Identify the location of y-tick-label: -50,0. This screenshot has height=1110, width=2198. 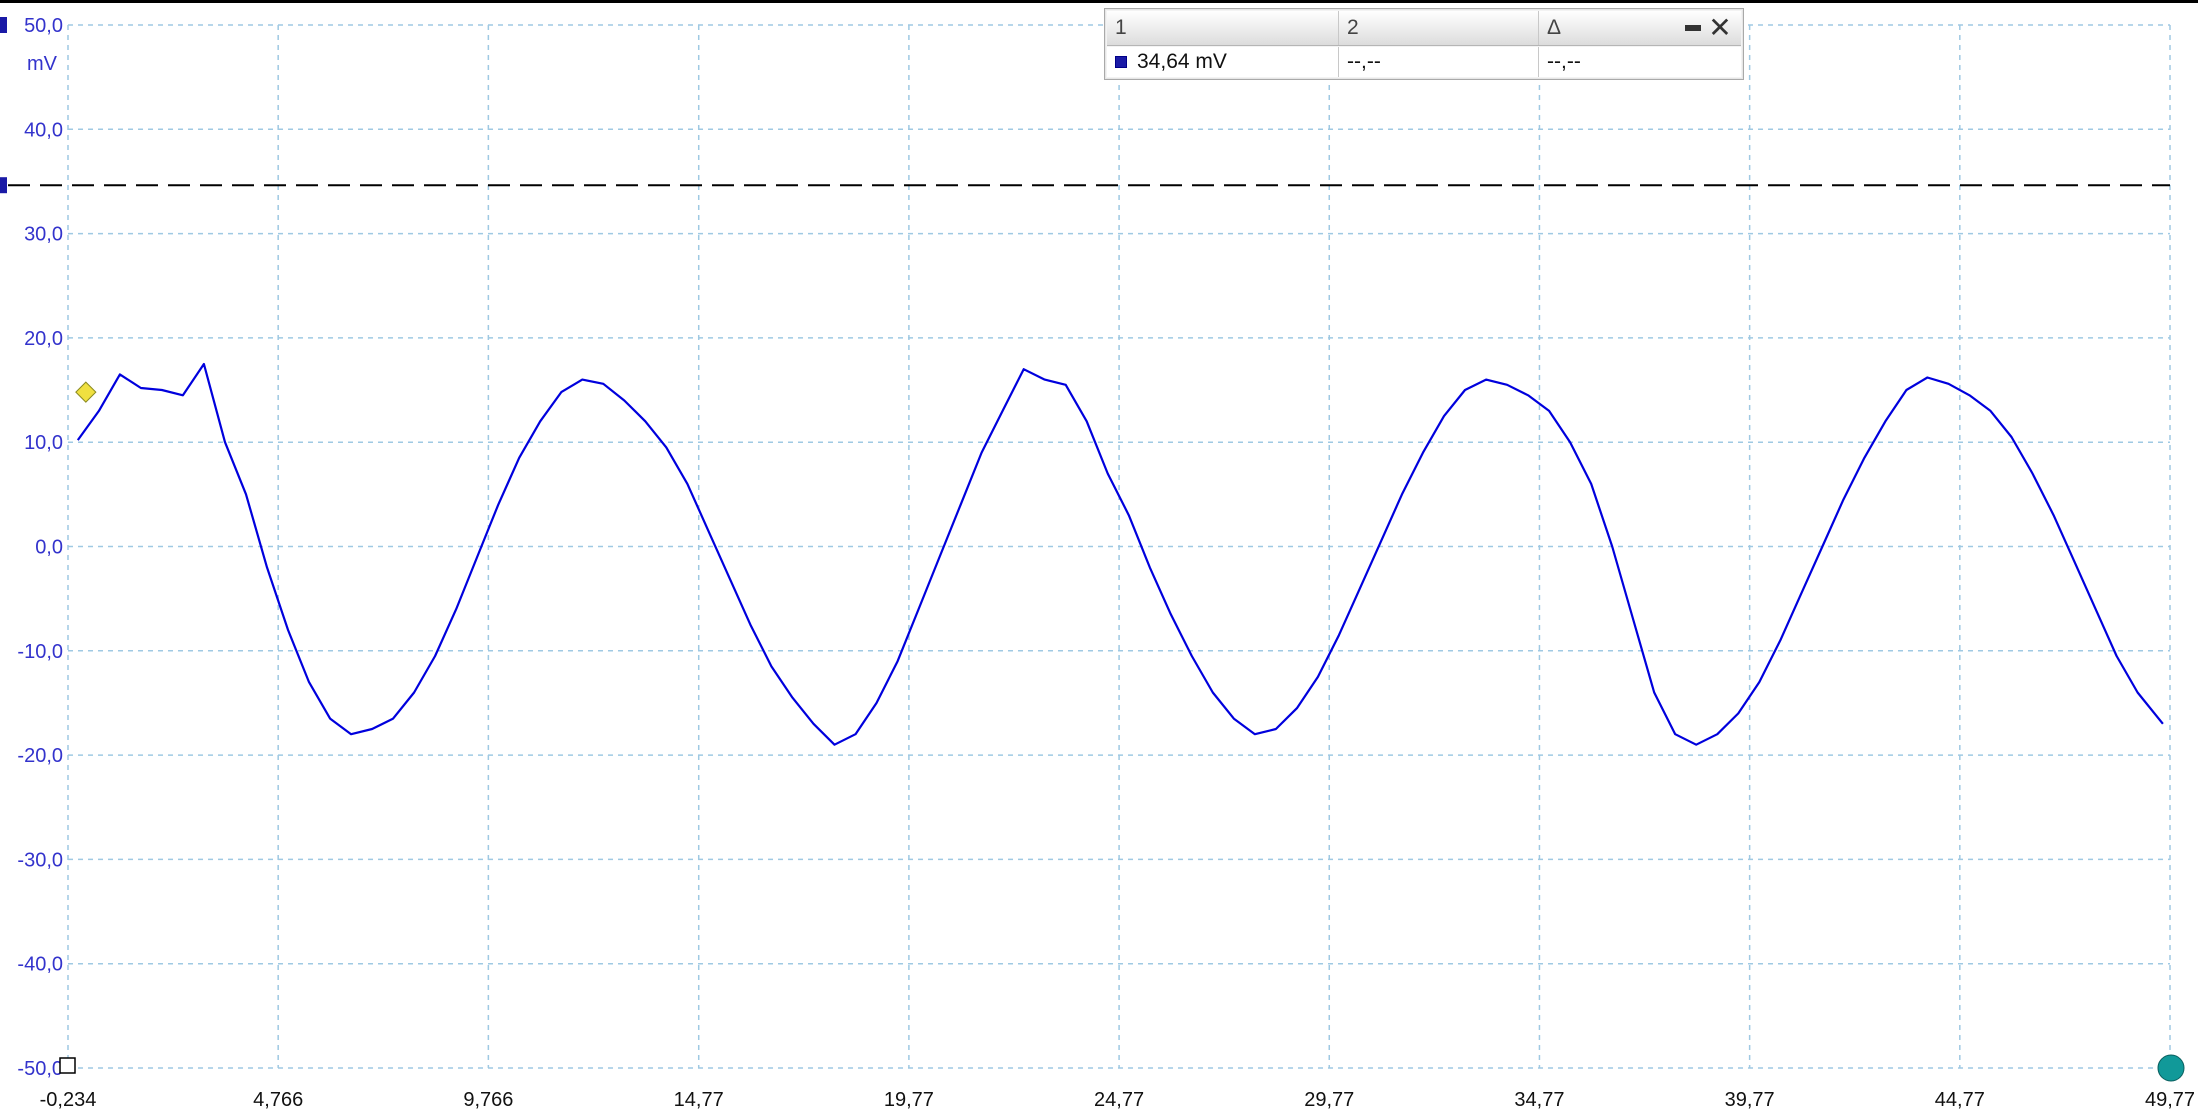
(40, 1069).